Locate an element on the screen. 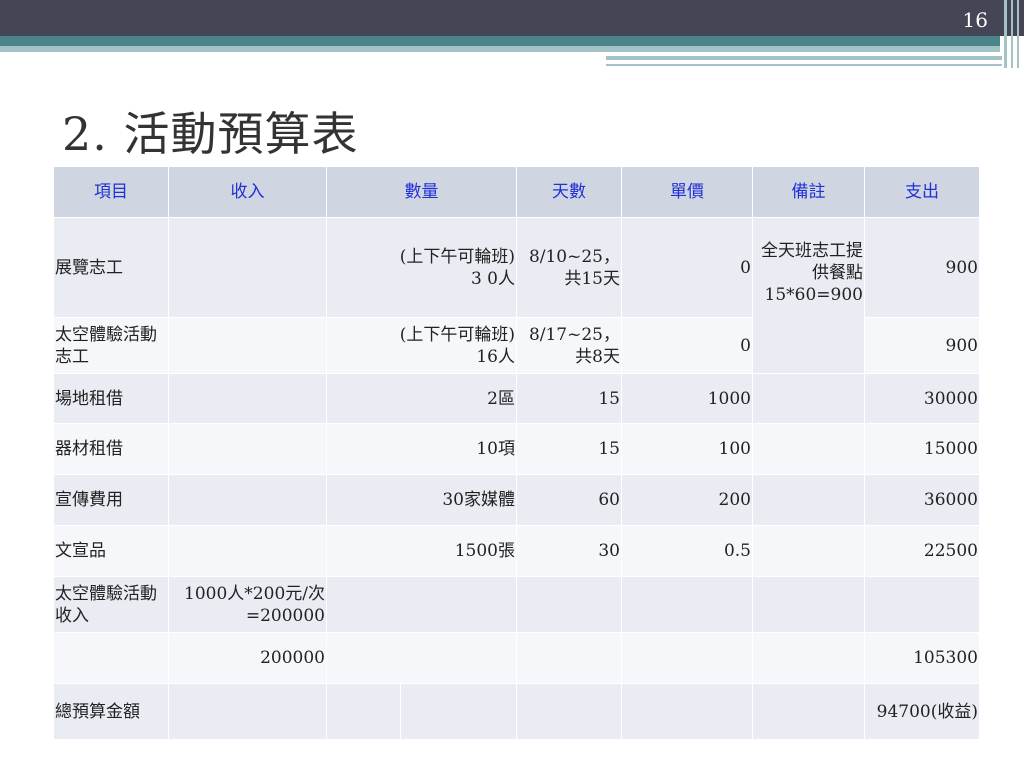 The width and height of the screenshot is (1024, 768). cell-qty: 10項 is located at coordinates (421, 449).